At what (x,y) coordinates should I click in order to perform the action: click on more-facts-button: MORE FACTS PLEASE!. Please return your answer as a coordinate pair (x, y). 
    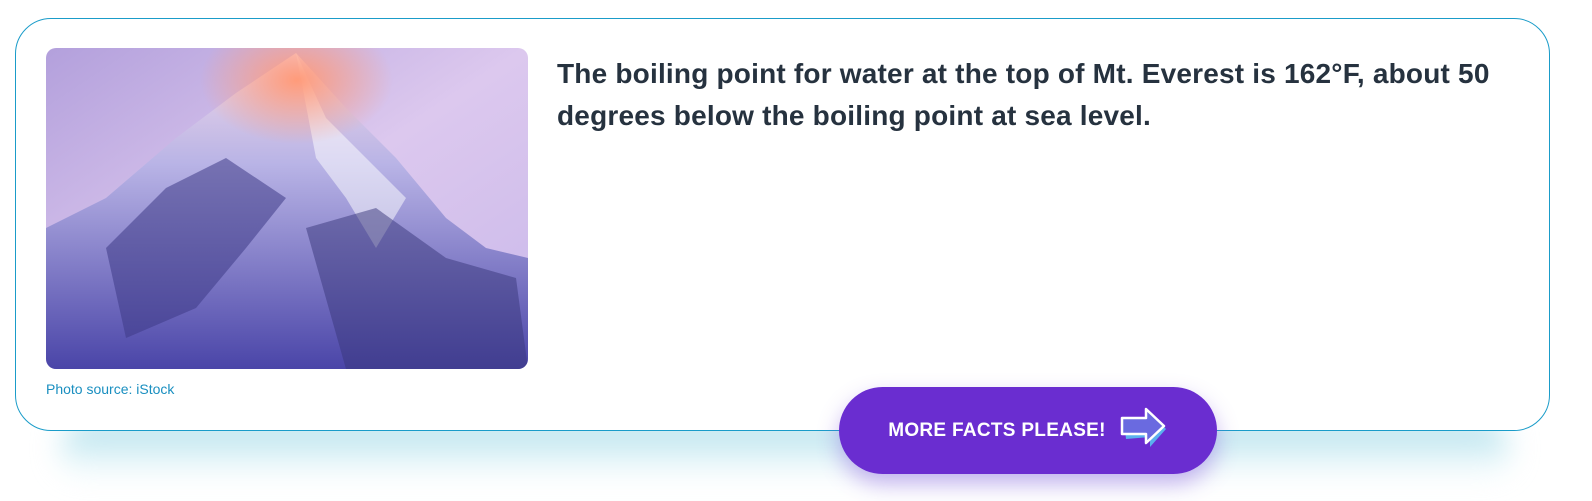
    Looking at the image, I should click on (1028, 430).